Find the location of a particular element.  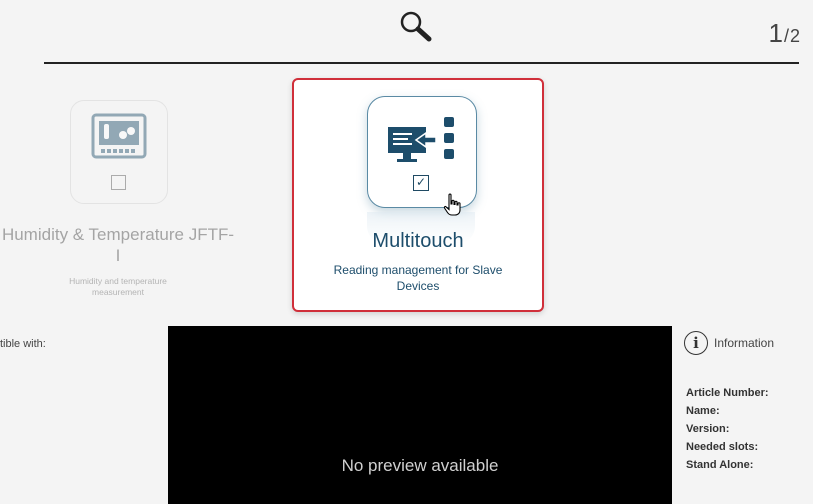

info-header: i Information is located at coordinates (729, 343).